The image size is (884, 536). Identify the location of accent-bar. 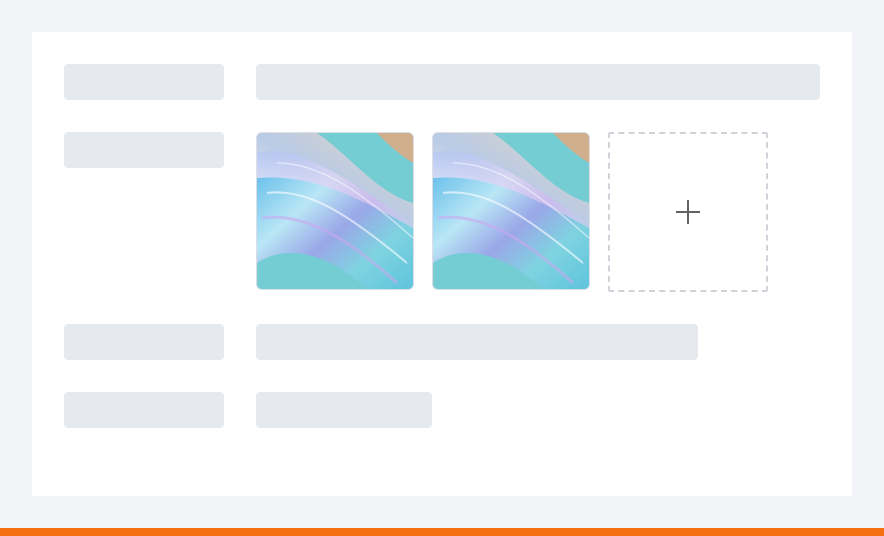
(442, 532).